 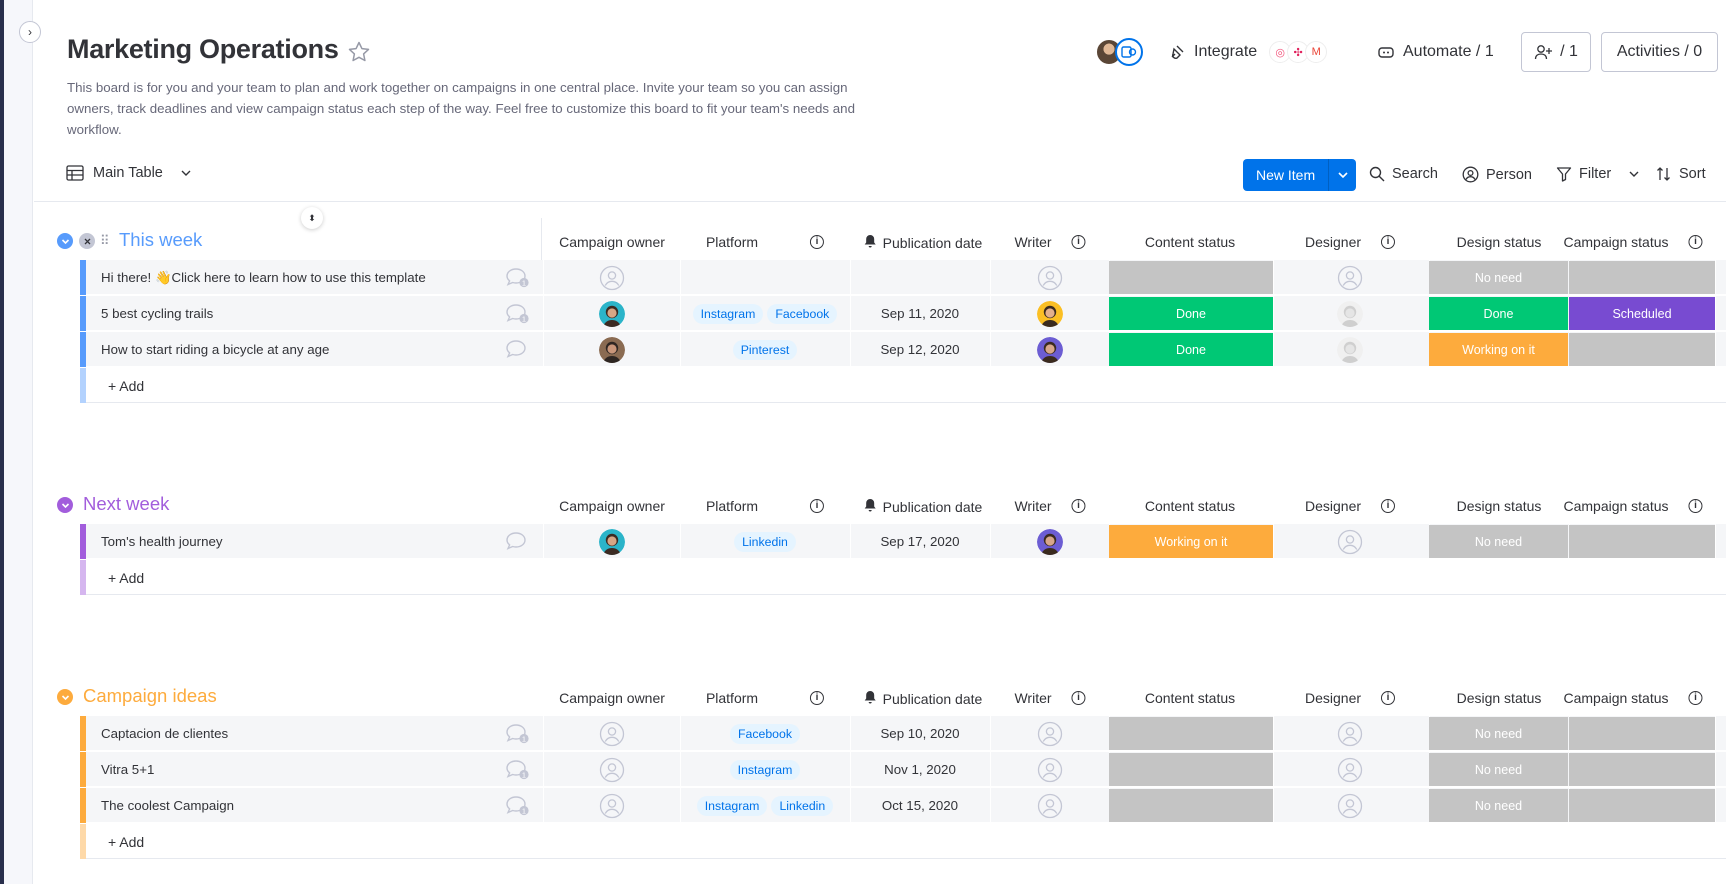 I want to click on design-status-cell: Done, so click(x=1498, y=313).